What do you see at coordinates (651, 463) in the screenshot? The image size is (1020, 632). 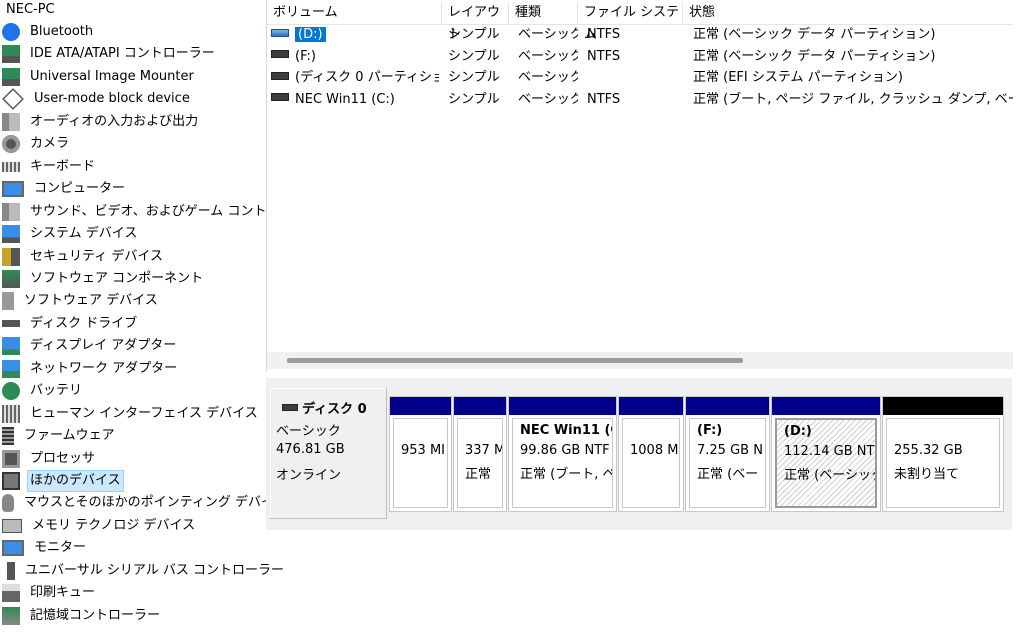 I see `partition-body: 1008 M` at bounding box center [651, 463].